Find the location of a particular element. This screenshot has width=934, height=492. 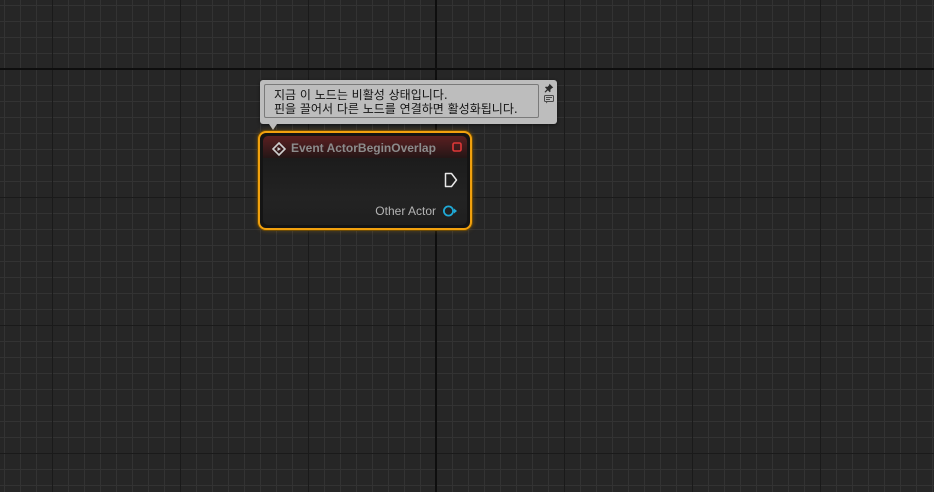

graph-origin-axis-horizontal is located at coordinates (467, 69).